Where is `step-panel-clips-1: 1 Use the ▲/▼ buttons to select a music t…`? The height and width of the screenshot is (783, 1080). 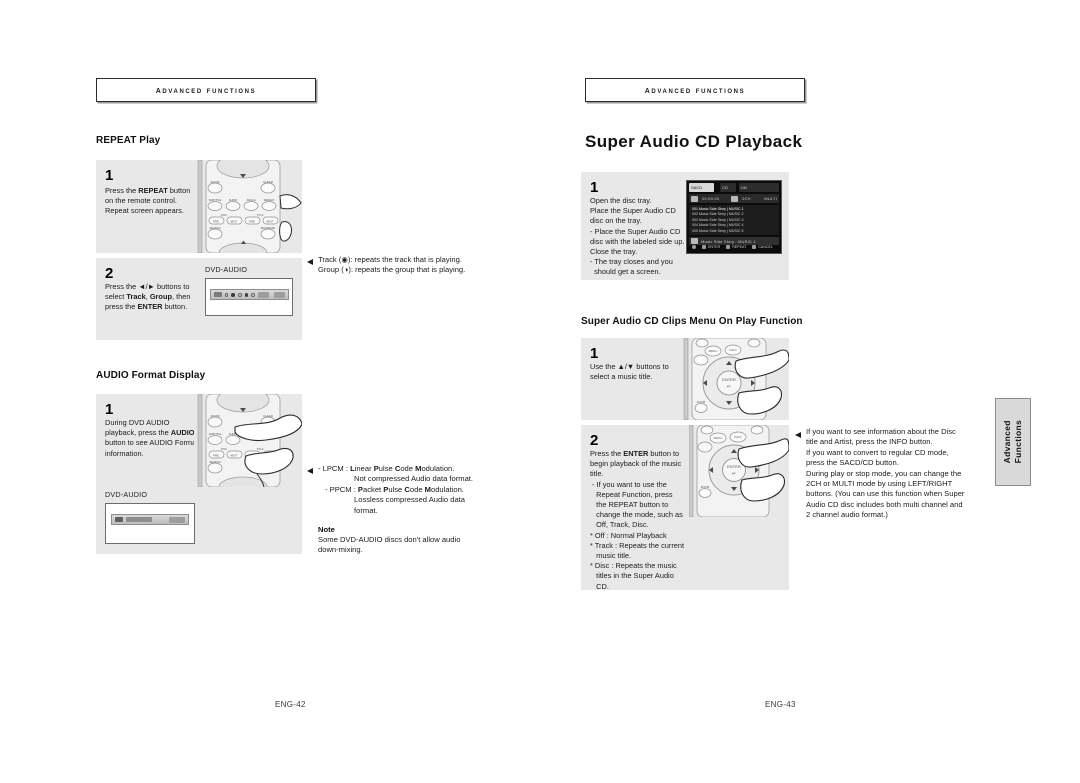 step-panel-clips-1: 1 Use the ▲/▼ buttons to select a music t… is located at coordinates (685, 379).